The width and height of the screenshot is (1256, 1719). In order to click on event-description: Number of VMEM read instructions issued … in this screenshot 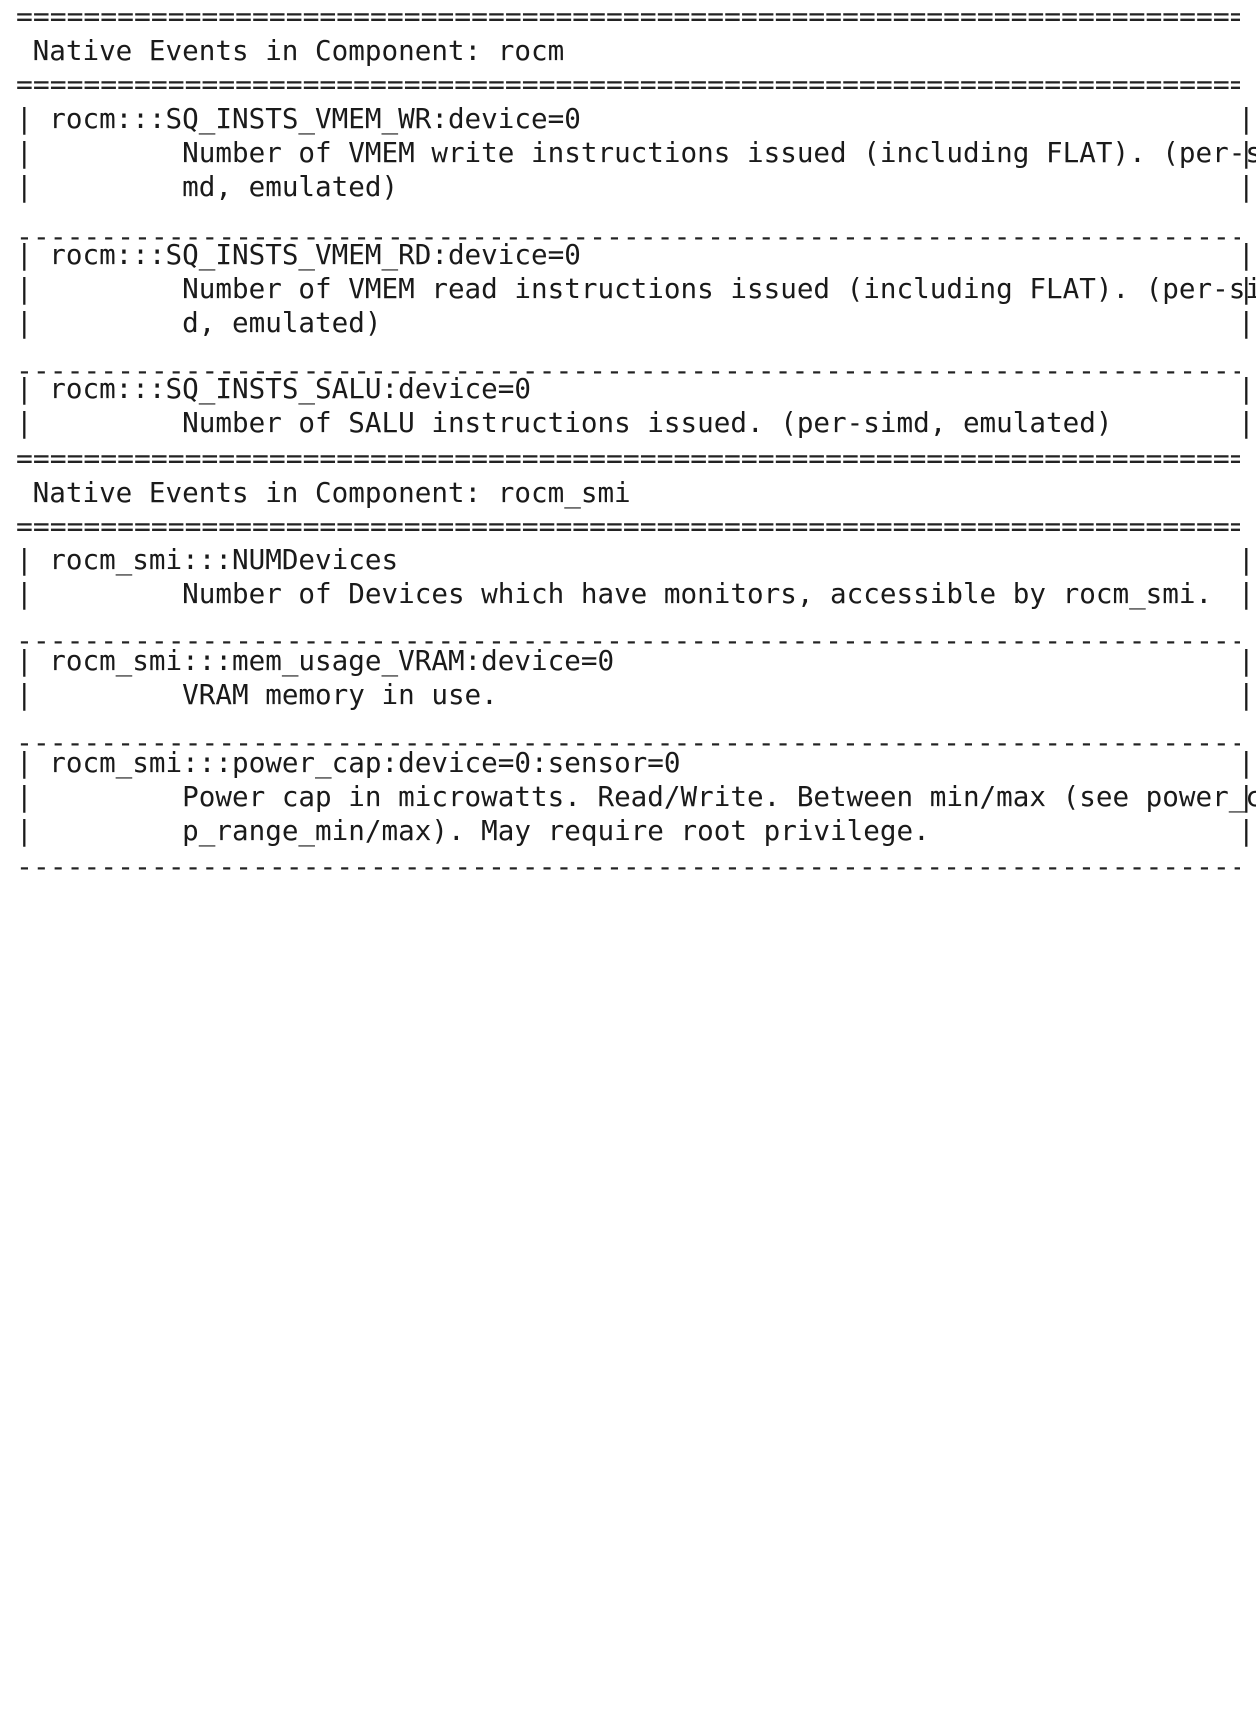, I will do `click(719, 288)`.